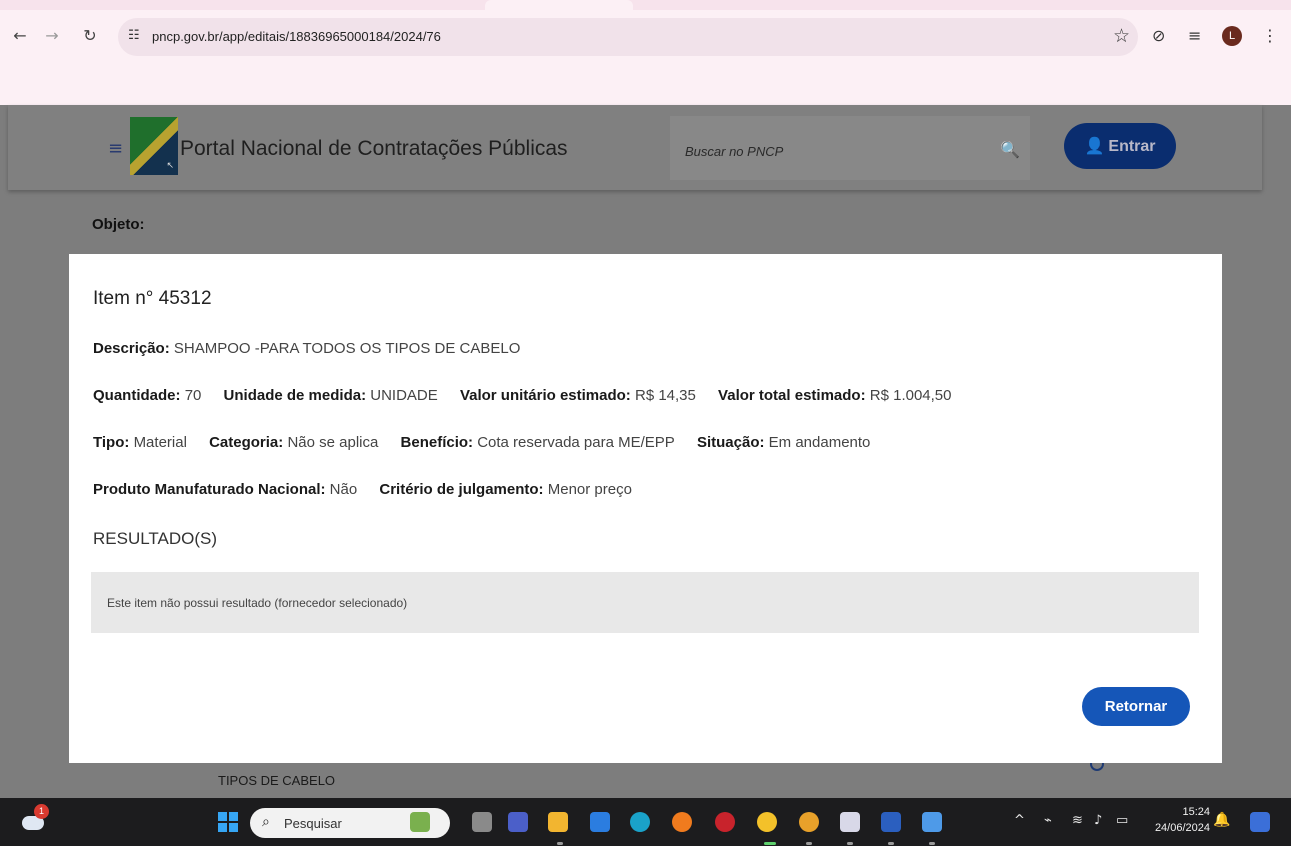 The height and width of the screenshot is (846, 1291). I want to click on valor-total-value: R$ 1.004,50, so click(910, 395).